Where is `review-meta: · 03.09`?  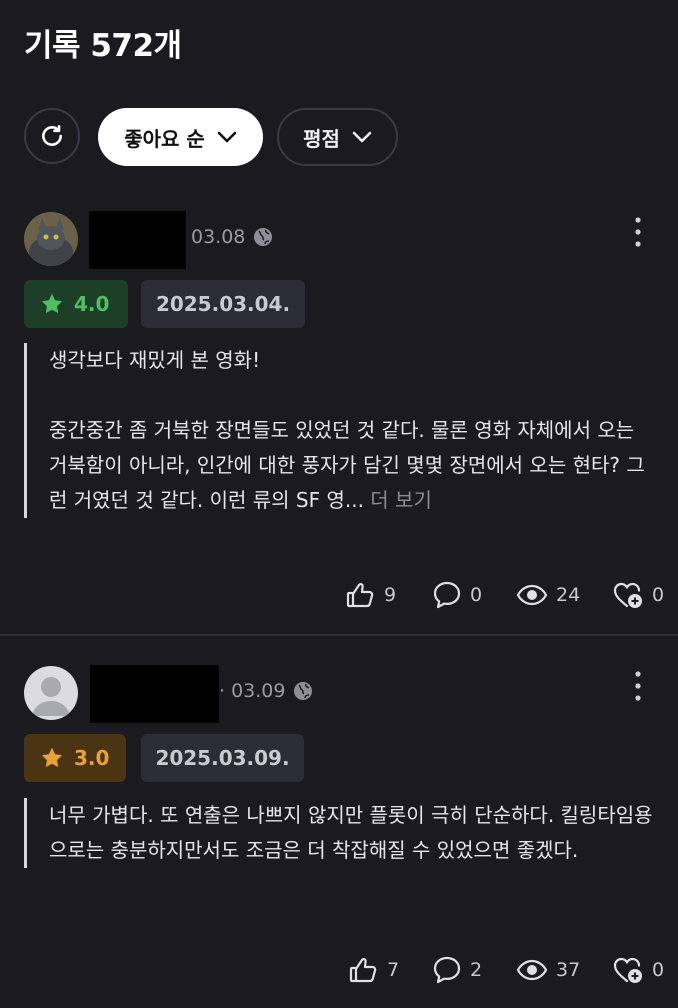 review-meta: · 03.09 is located at coordinates (266, 691).